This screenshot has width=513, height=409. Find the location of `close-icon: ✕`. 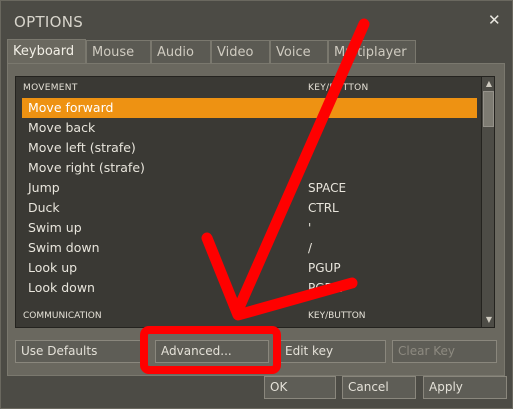

close-icon: ✕ is located at coordinates (494, 20).